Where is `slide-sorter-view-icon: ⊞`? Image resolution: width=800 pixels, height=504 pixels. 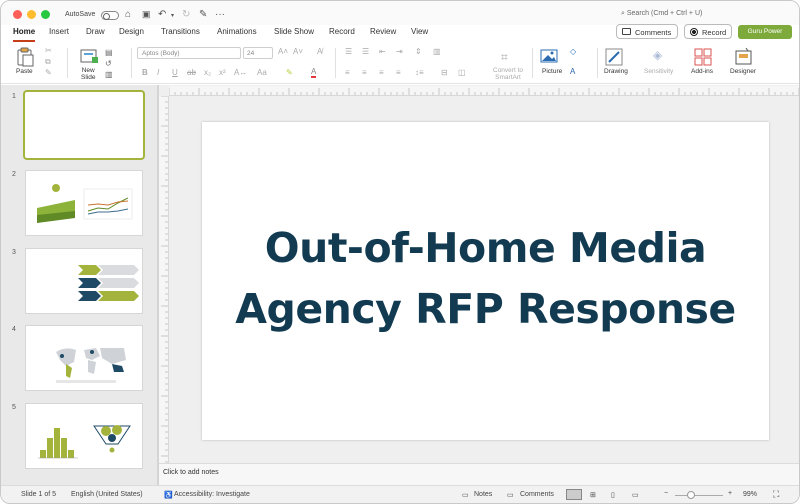 slide-sorter-view-icon: ⊞ is located at coordinates (593, 495).